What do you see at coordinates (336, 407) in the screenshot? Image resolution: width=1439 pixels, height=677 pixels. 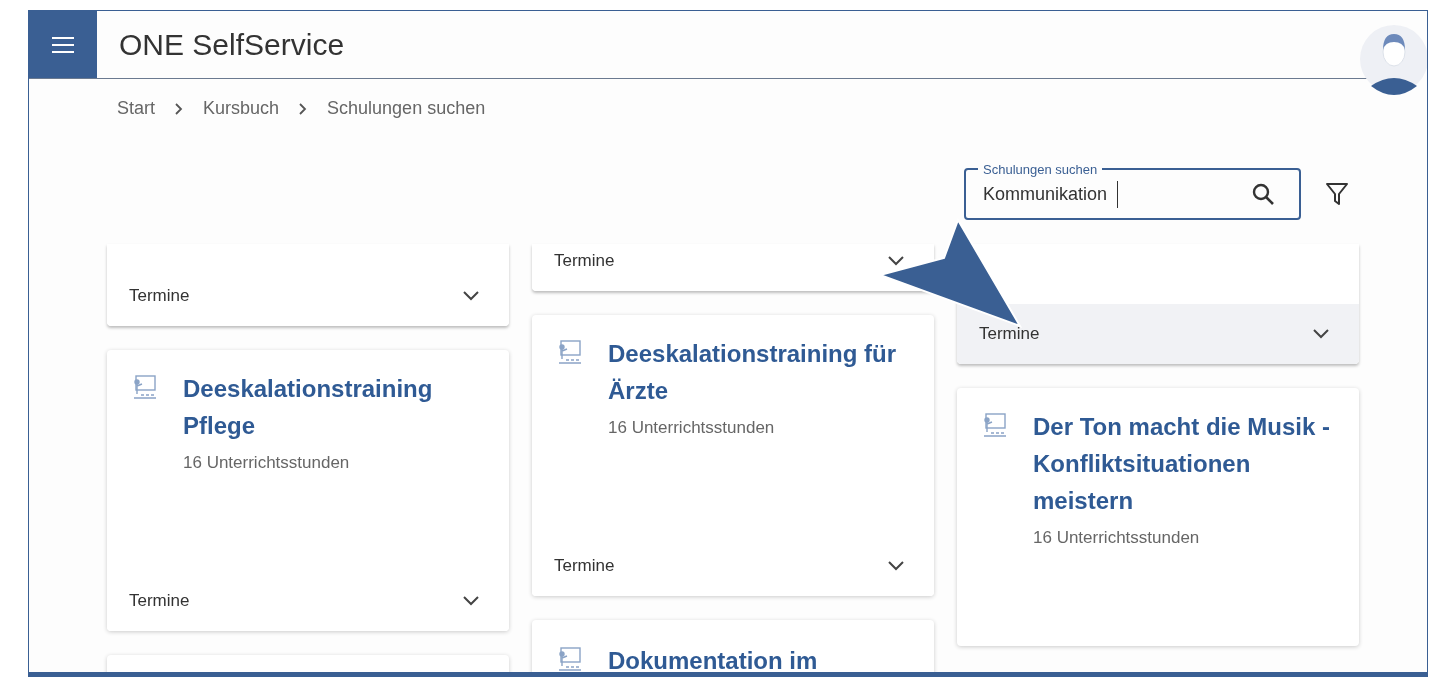 I see `course-title: Deeskalationstraining Pflege` at bounding box center [336, 407].